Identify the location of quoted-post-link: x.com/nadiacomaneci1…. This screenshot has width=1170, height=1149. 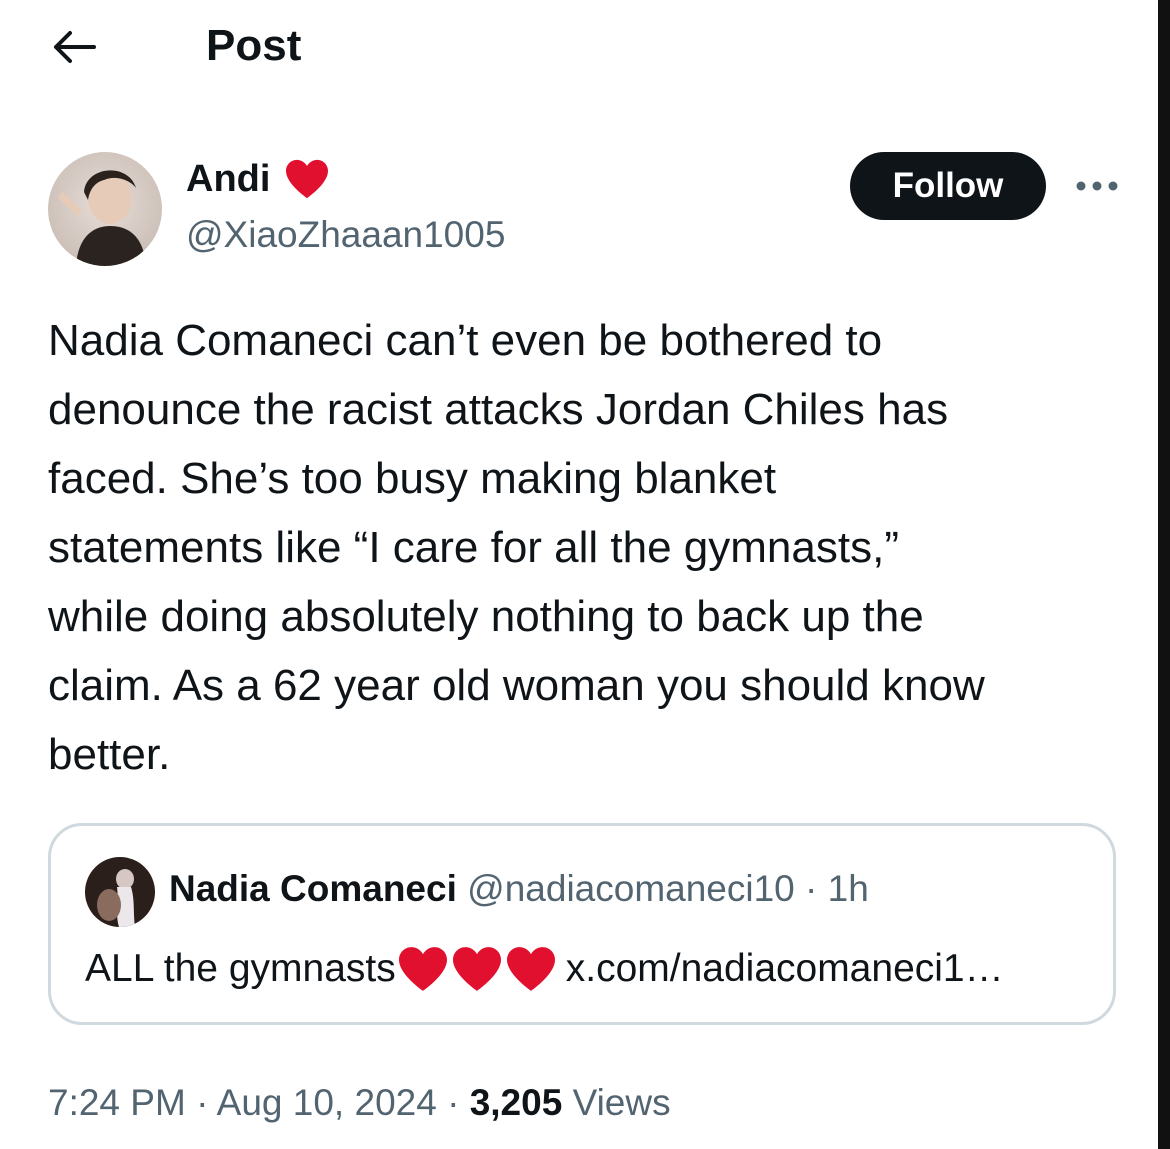
(785, 969).